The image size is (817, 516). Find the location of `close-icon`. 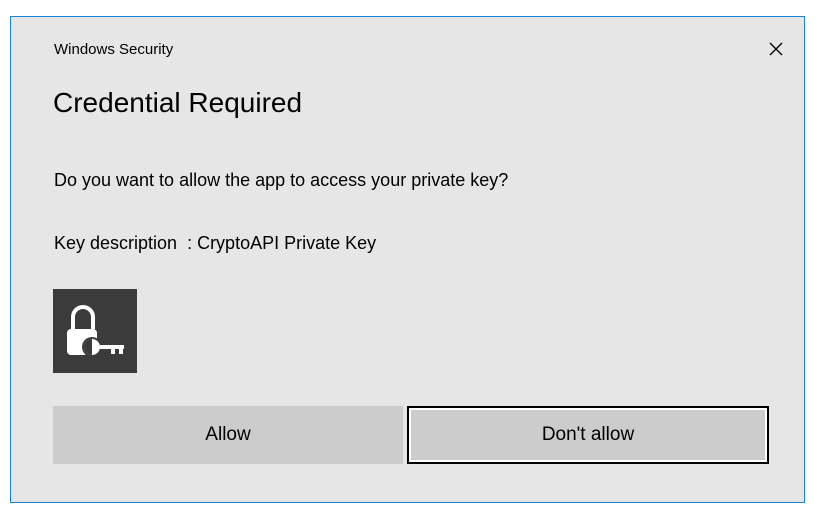

close-icon is located at coordinates (776, 49).